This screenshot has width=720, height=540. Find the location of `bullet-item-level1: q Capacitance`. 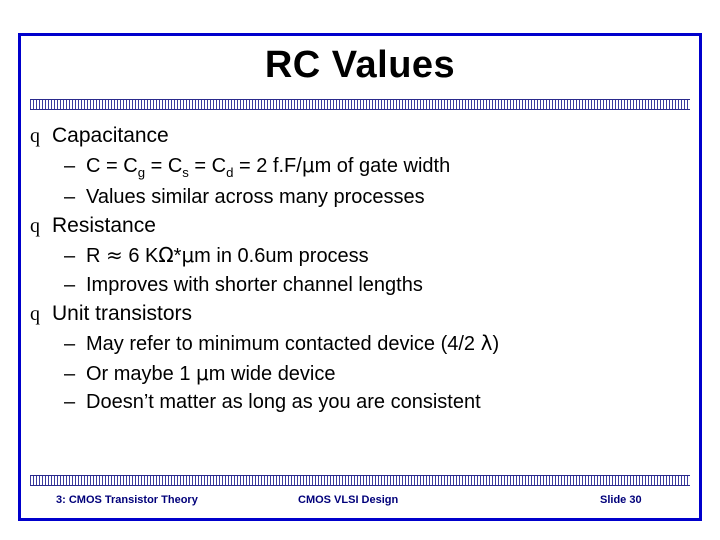

bullet-item-level1: q Capacitance is located at coordinates (362, 135).